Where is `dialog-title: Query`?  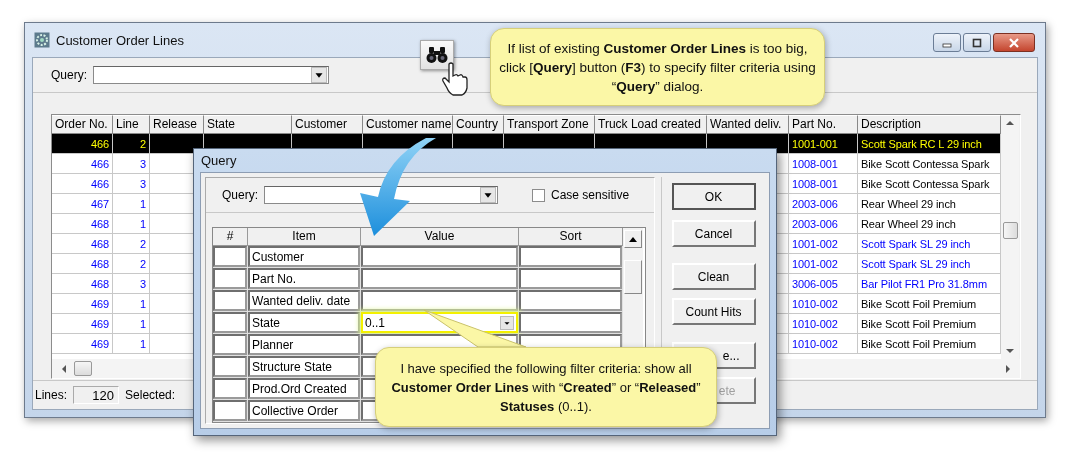
dialog-title: Query is located at coordinates (219, 160).